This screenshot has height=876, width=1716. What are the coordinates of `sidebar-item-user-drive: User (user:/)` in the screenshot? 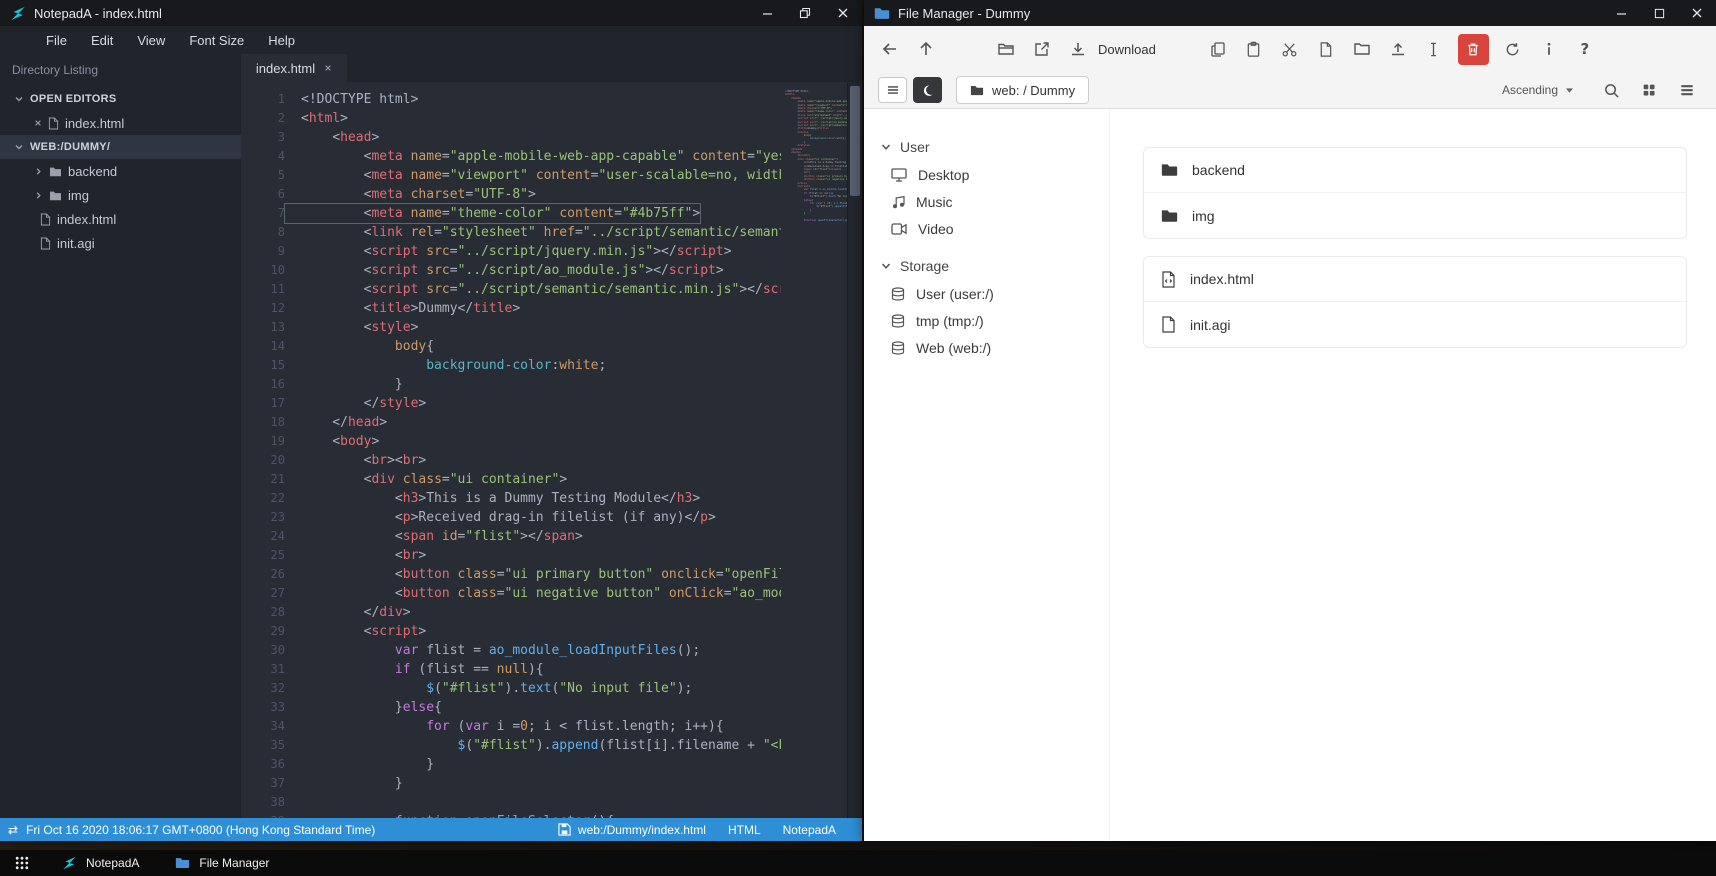 It's located at (986, 293).